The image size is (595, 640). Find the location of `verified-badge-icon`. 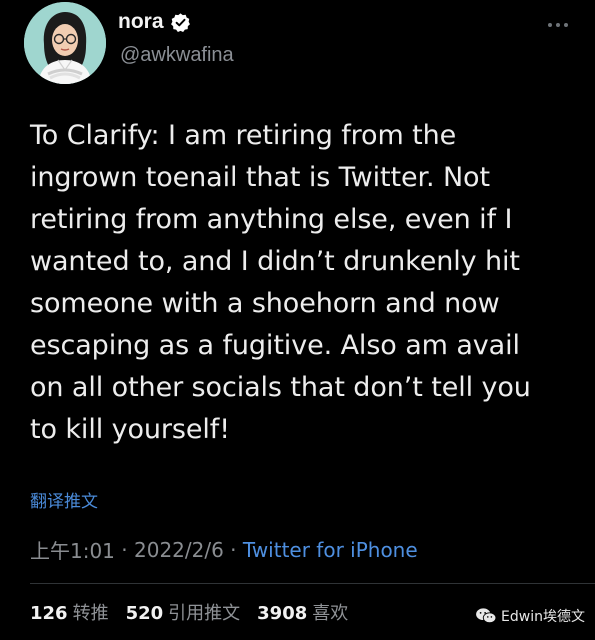

verified-badge-icon is located at coordinates (180, 22).